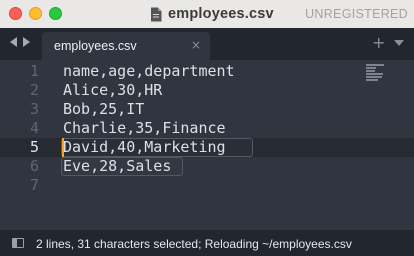 Image resolution: width=414 pixels, height=256 pixels. I want to click on tab-navigation, so click(20, 42).